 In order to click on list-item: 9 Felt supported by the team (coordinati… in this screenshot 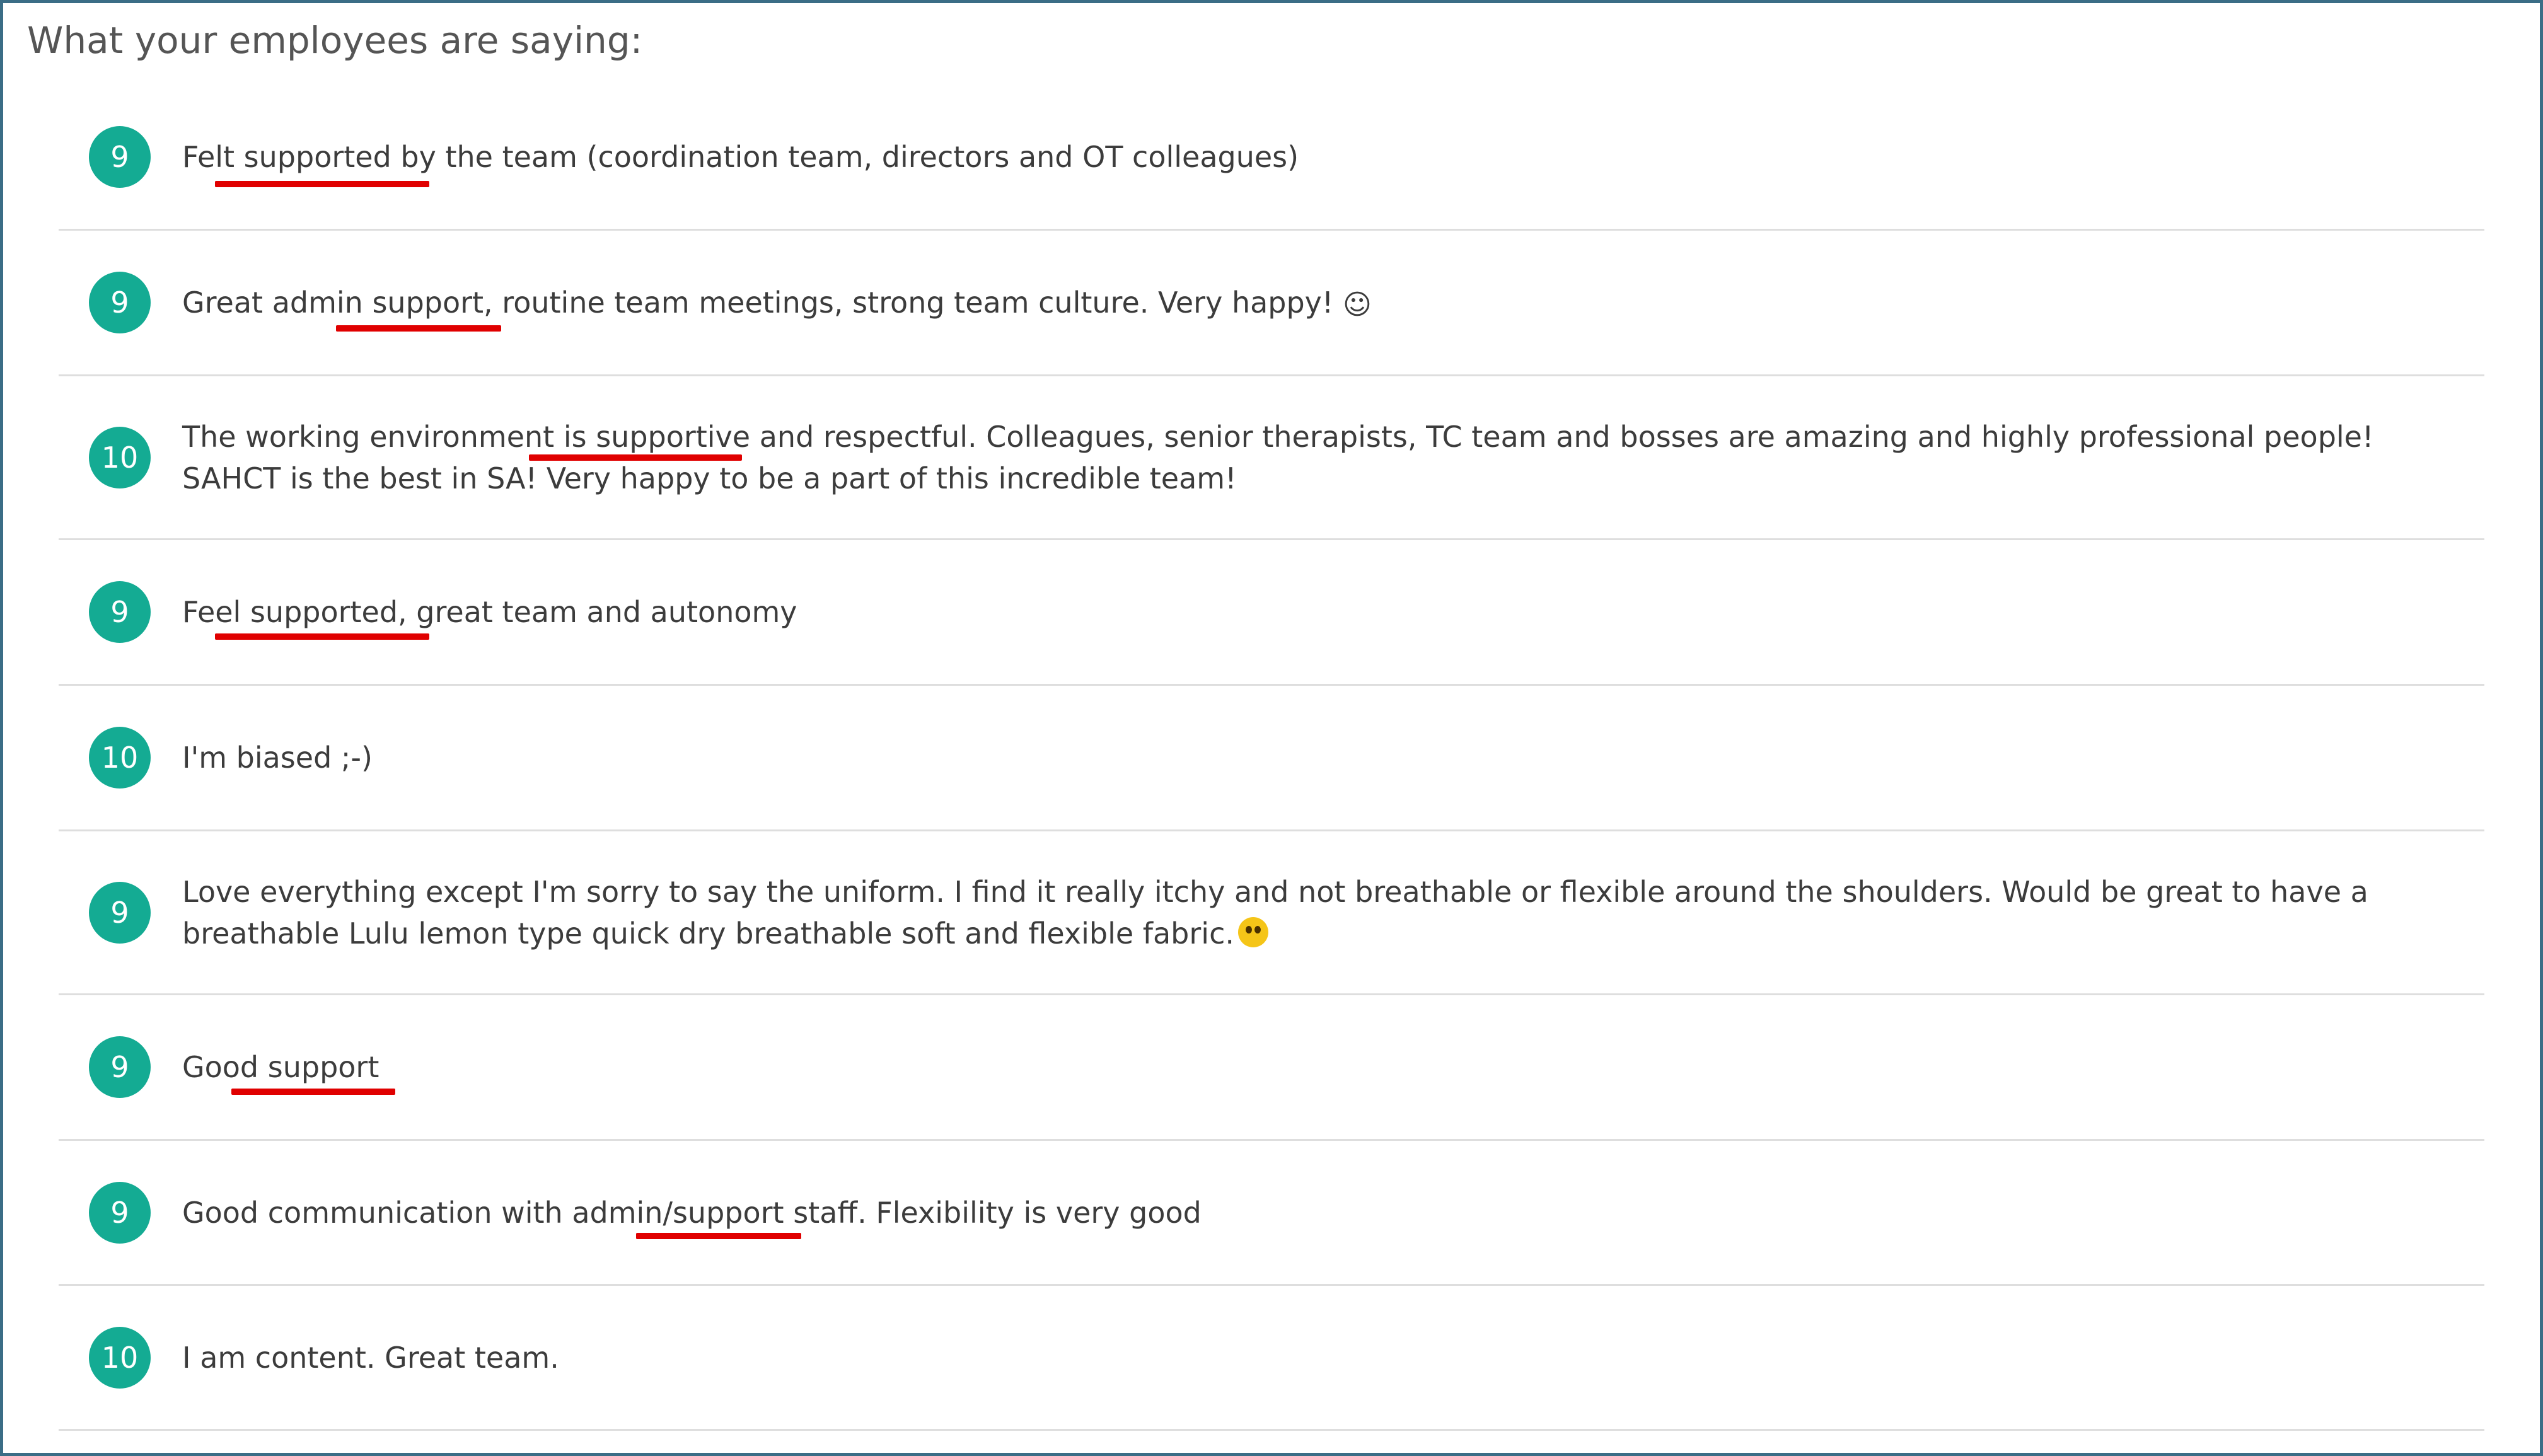, I will do `click(1271, 158)`.